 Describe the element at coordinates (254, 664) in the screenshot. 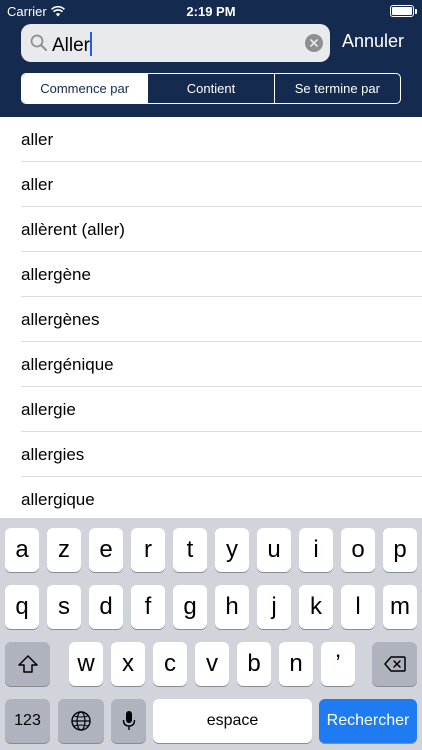

I see `key-b: b` at that location.